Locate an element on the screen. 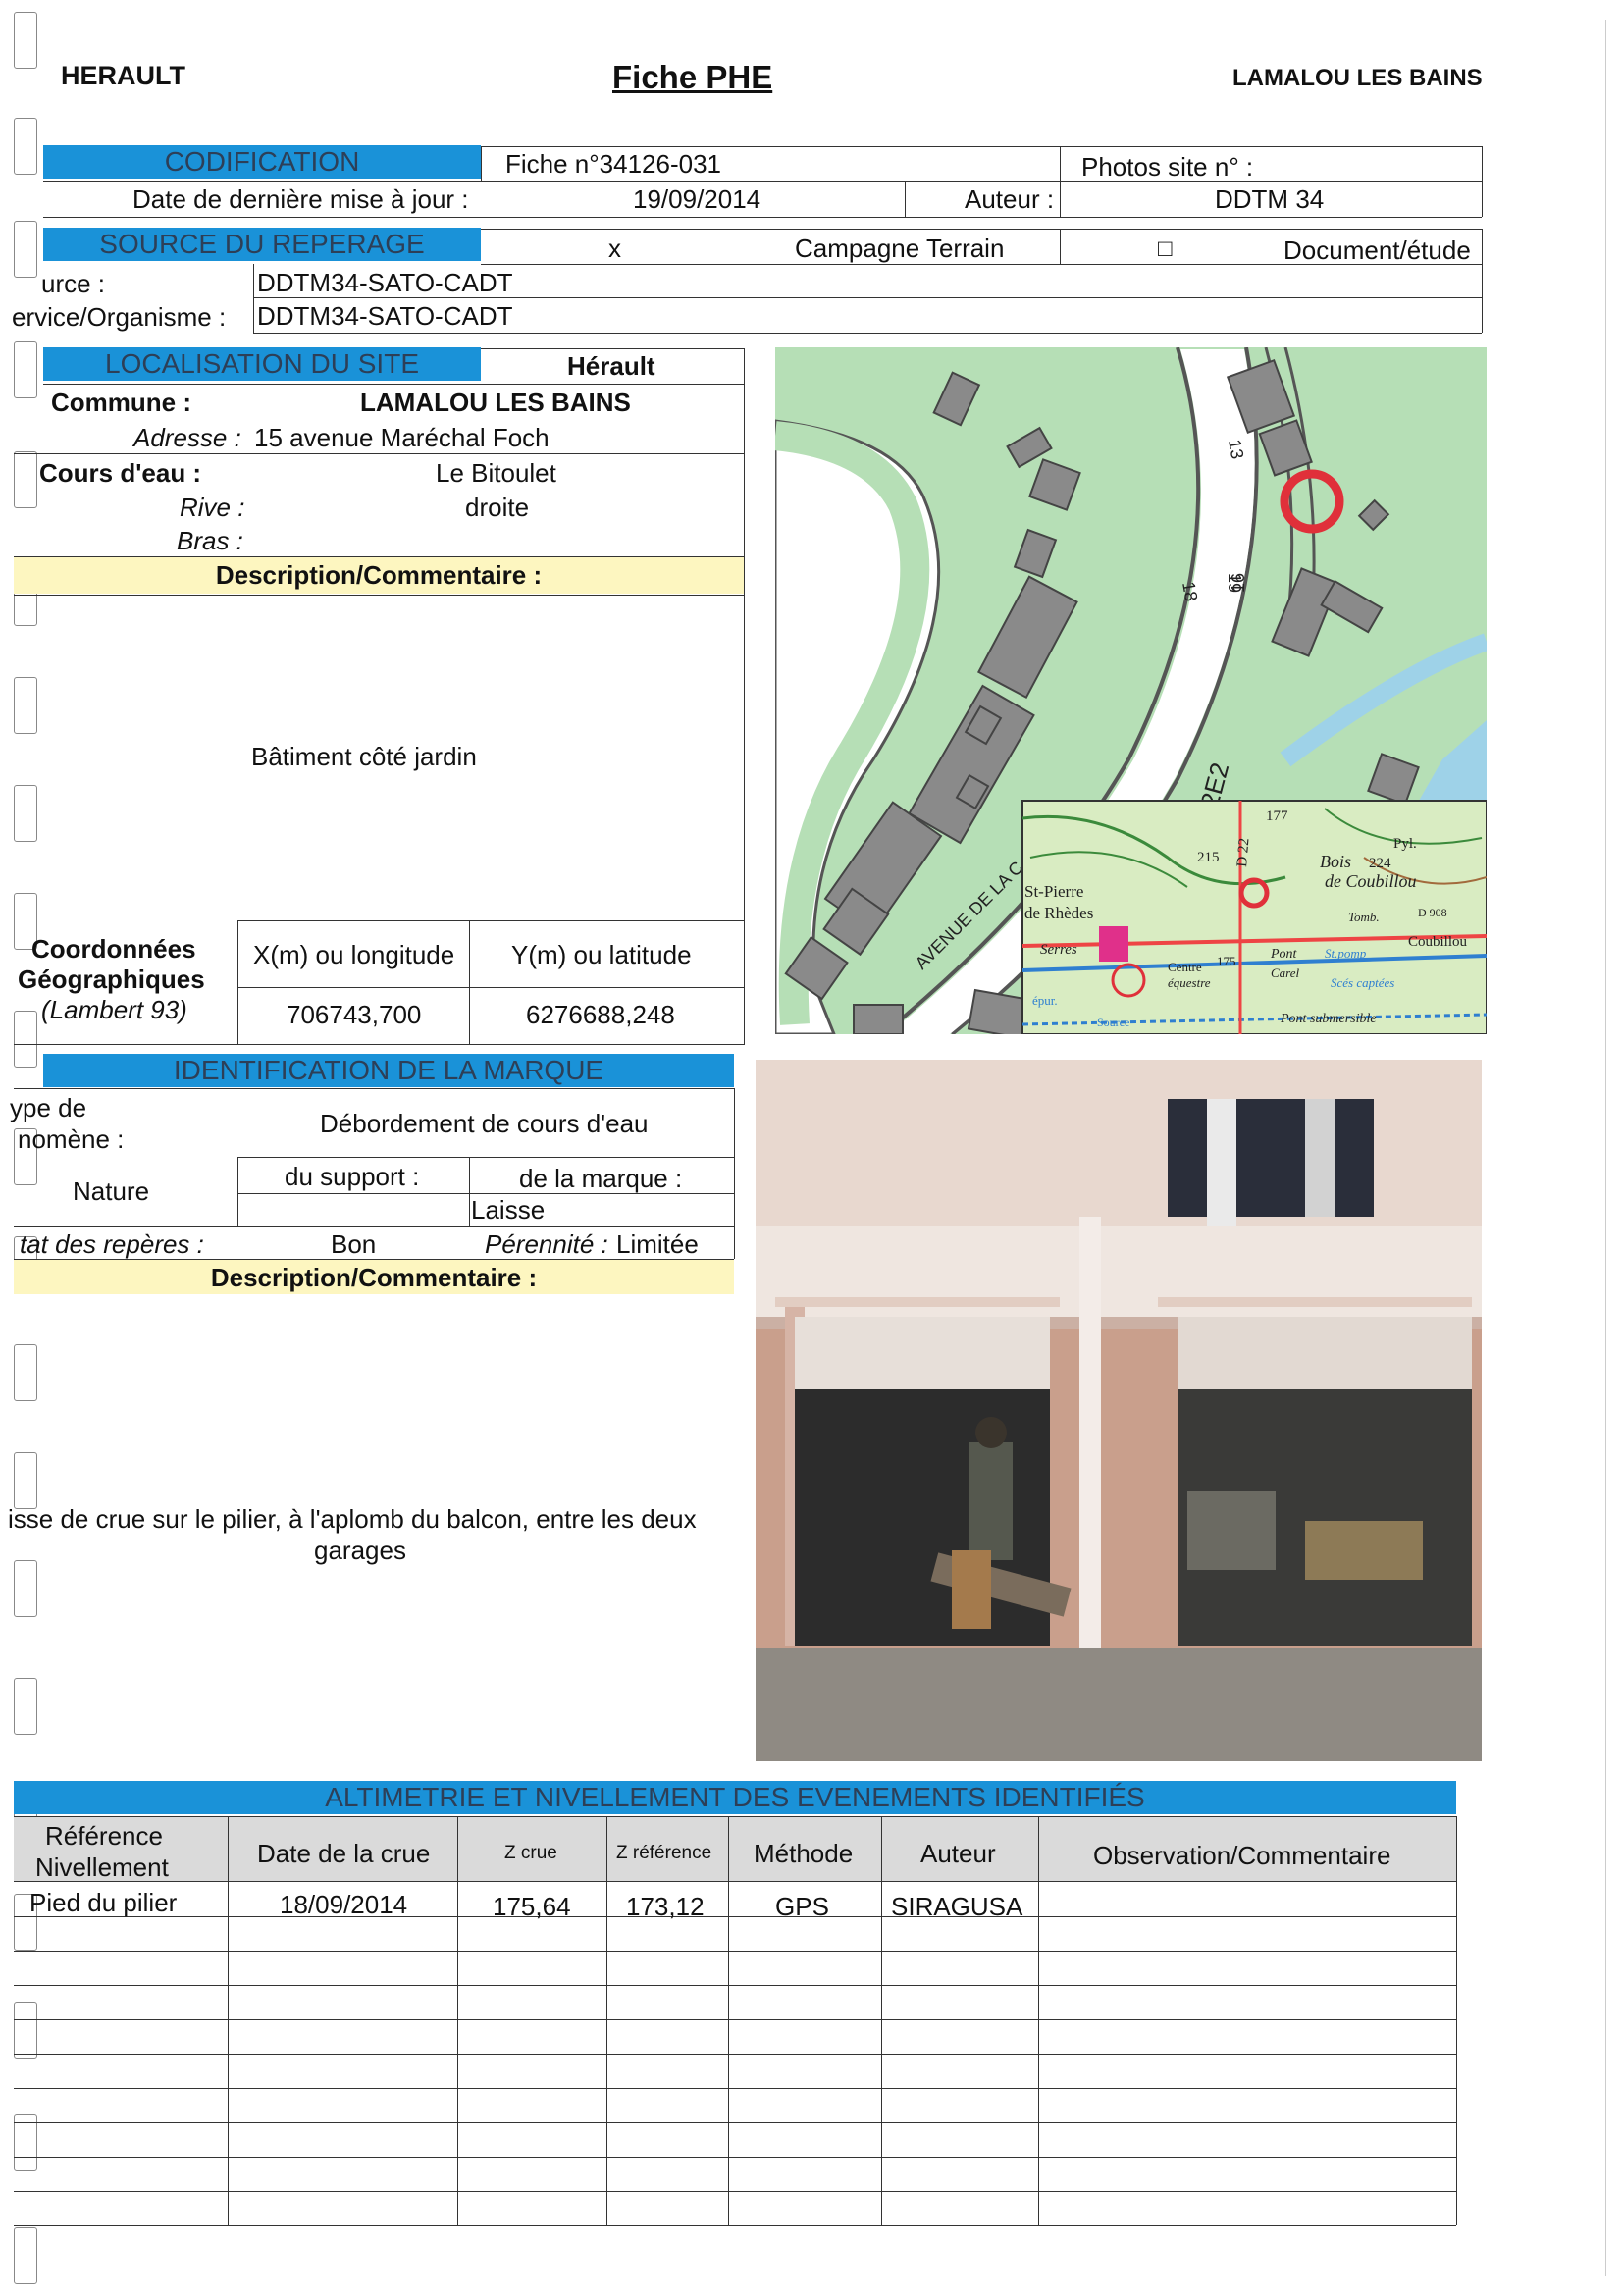 This screenshot has height=2296, width=1623. section-identification: IDENTIFICATION DE LA MARQUE is located at coordinates (388, 1070).